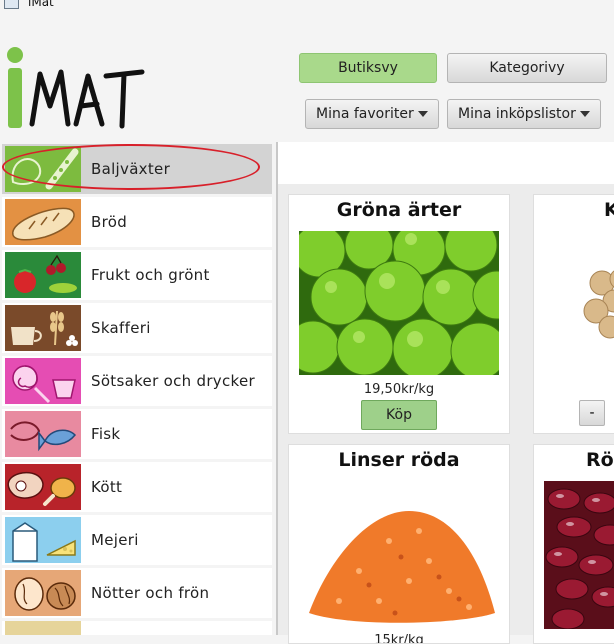  What do you see at coordinates (107, 487) in the screenshot?
I see `sidebar-item-label: Kött` at bounding box center [107, 487].